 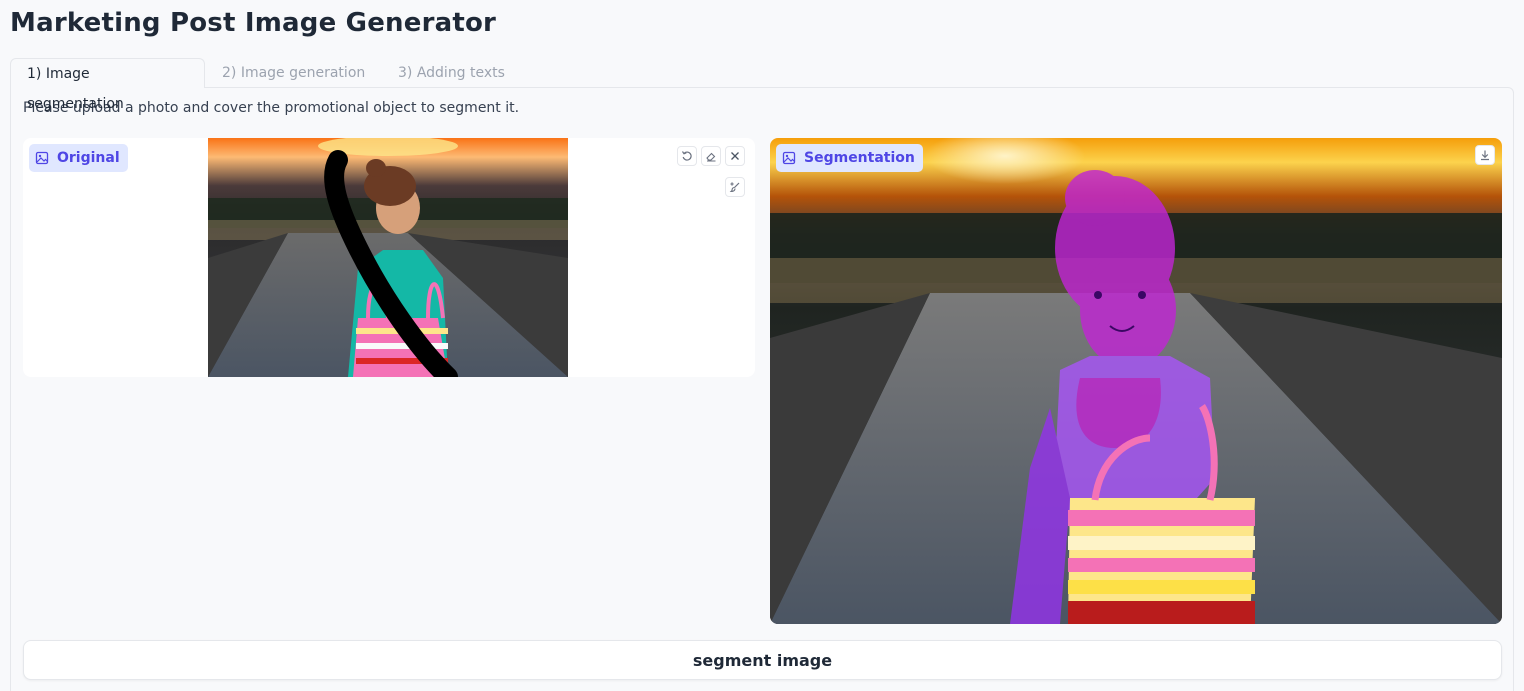 I want to click on eraser-button, so click(x=711, y=156).